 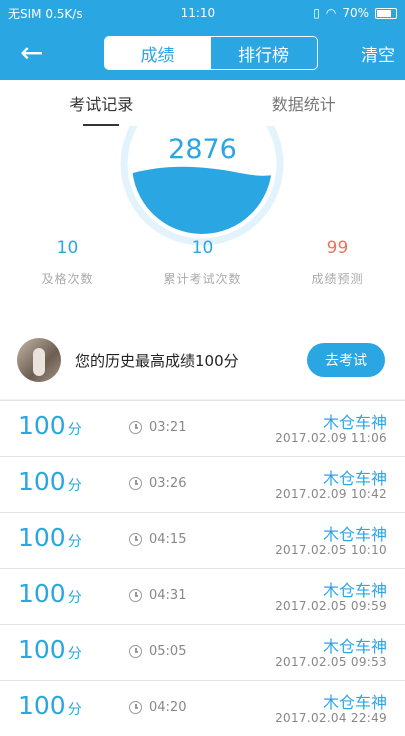 What do you see at coordinates (202, 484) in the screenshot?
I see `record-row: 100分 03:26 木仓车神2017.02.09 10:42` at bounding box center [202, 484].